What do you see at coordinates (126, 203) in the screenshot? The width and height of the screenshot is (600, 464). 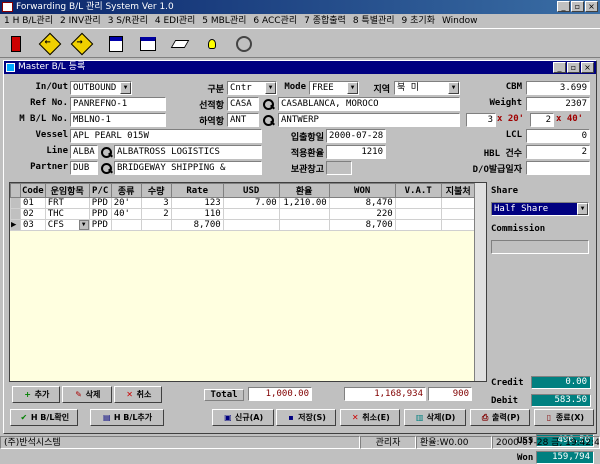 I see `cell-type: 20'` at bounding box center [126, 203].